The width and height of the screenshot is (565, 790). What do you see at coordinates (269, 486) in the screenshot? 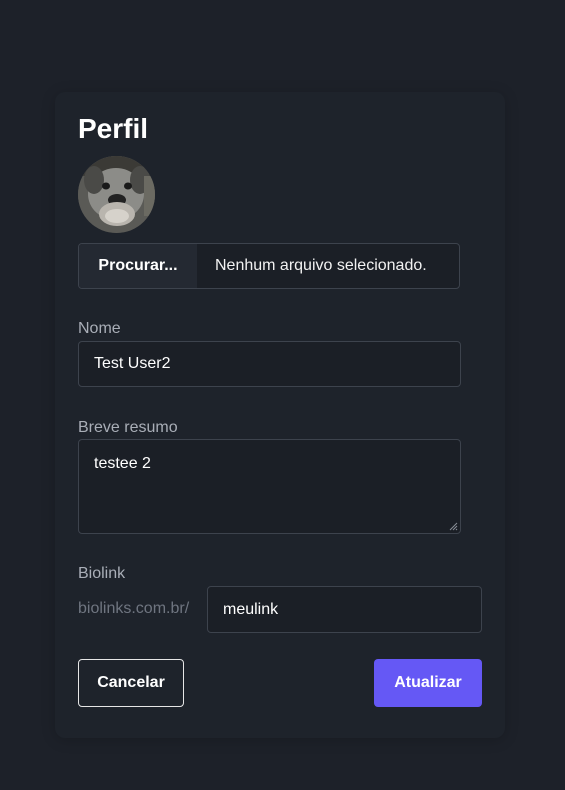
I see `summary-textarea: testee 2` at bounding box center [269, 486].